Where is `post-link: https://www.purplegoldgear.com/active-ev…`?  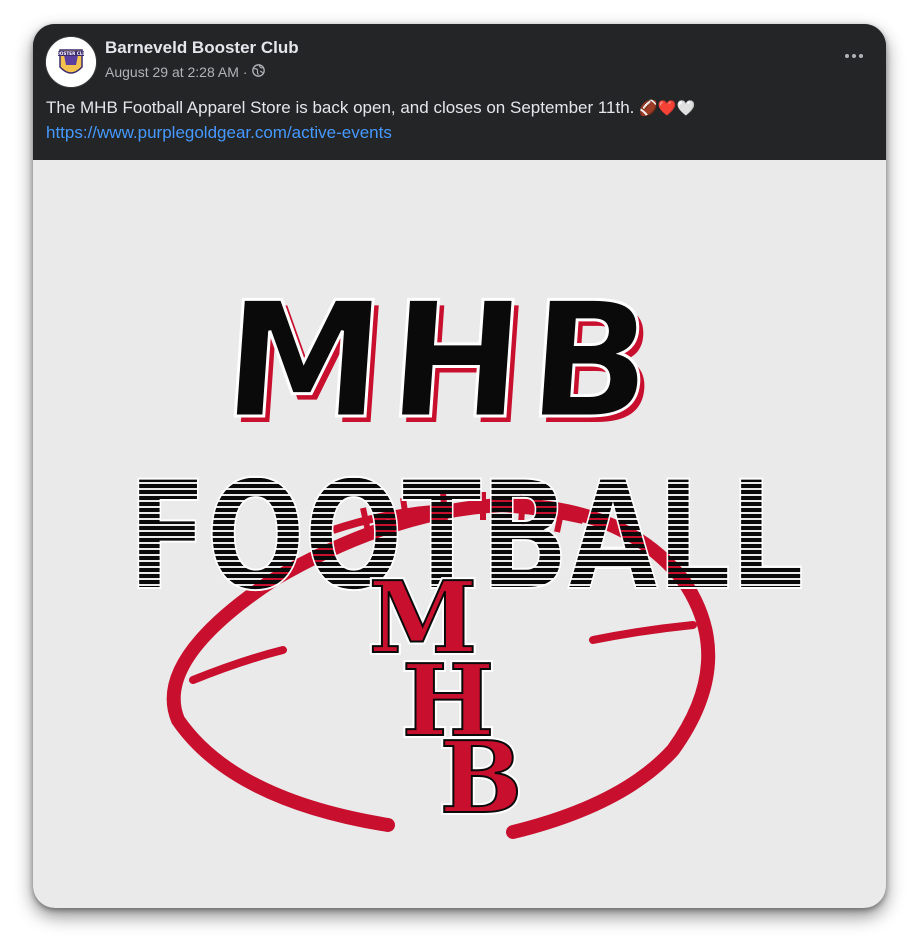
post-link: https://www.purplegoldgear.com/active-ev… is located at coordinates (219, 133).